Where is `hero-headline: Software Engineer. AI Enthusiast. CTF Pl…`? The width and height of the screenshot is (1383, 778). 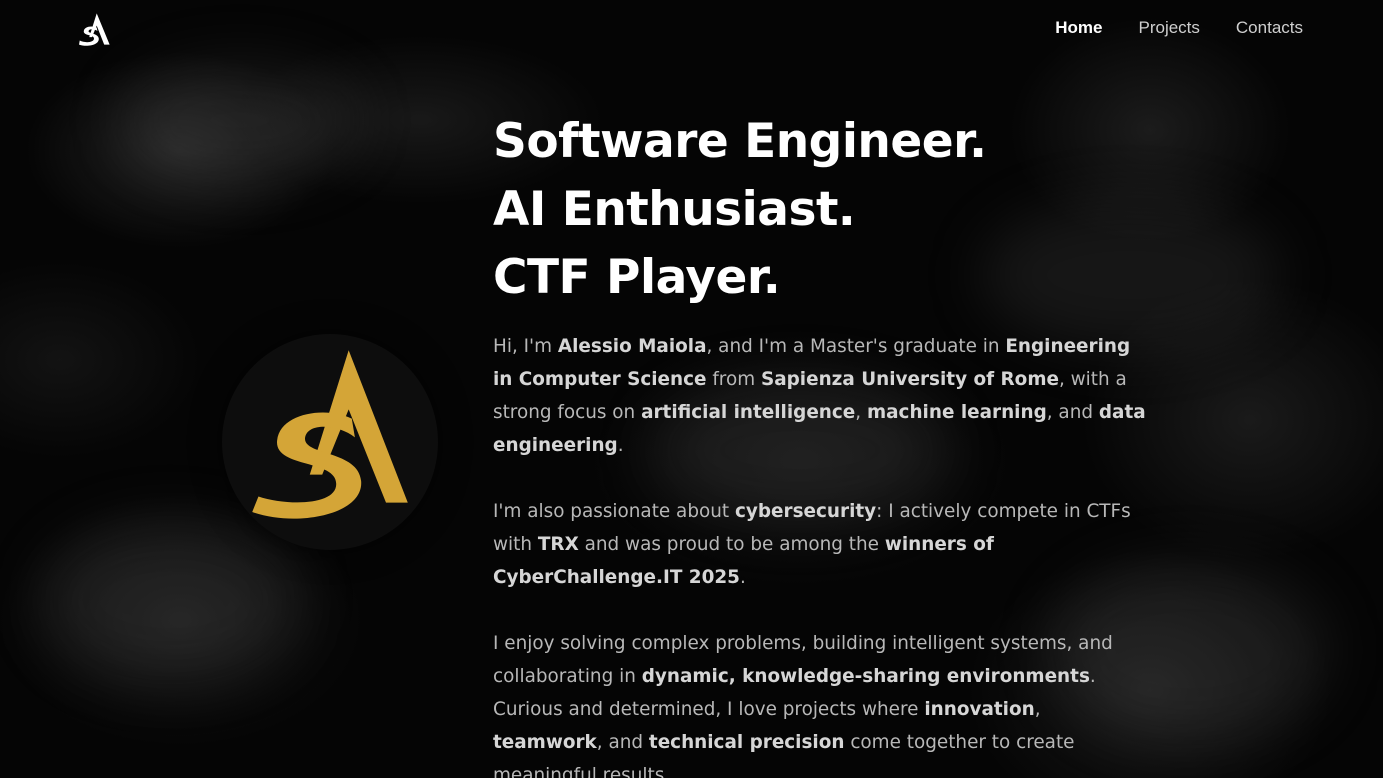 hero-headline: Software Engineer. AI Enthusiast. CTF Pl… is located at coordinates (823, 210).